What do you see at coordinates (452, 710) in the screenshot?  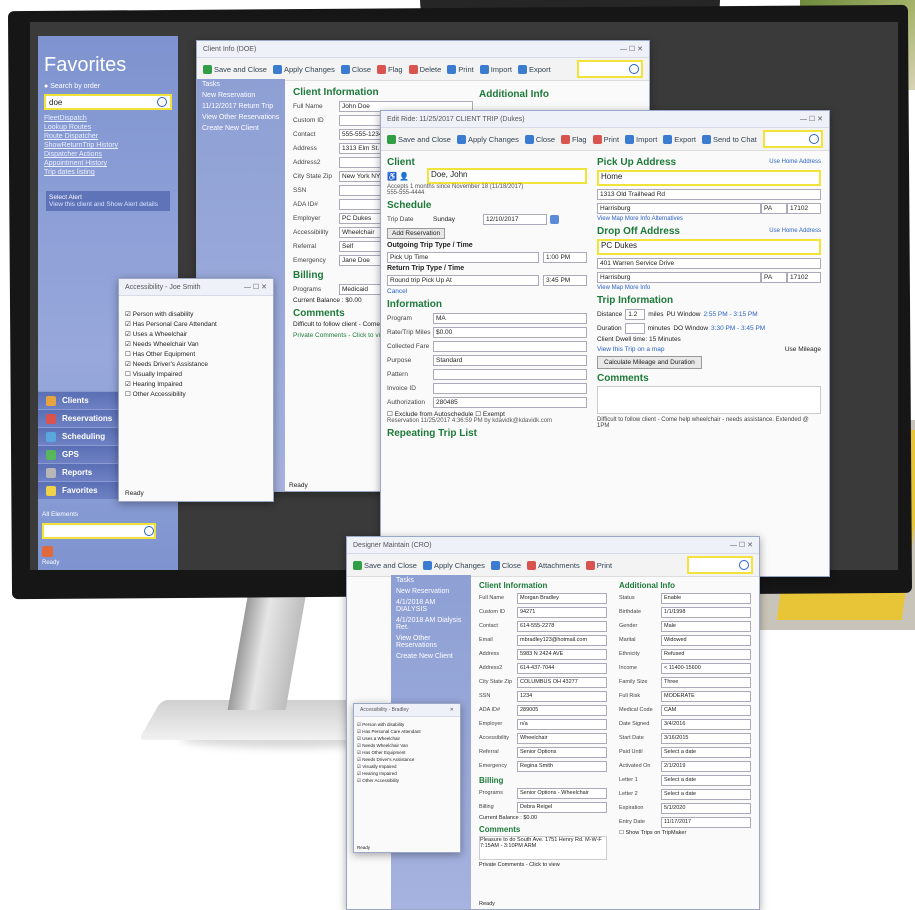 I see `window-controls: ✕` at bounding box center [452, 710].